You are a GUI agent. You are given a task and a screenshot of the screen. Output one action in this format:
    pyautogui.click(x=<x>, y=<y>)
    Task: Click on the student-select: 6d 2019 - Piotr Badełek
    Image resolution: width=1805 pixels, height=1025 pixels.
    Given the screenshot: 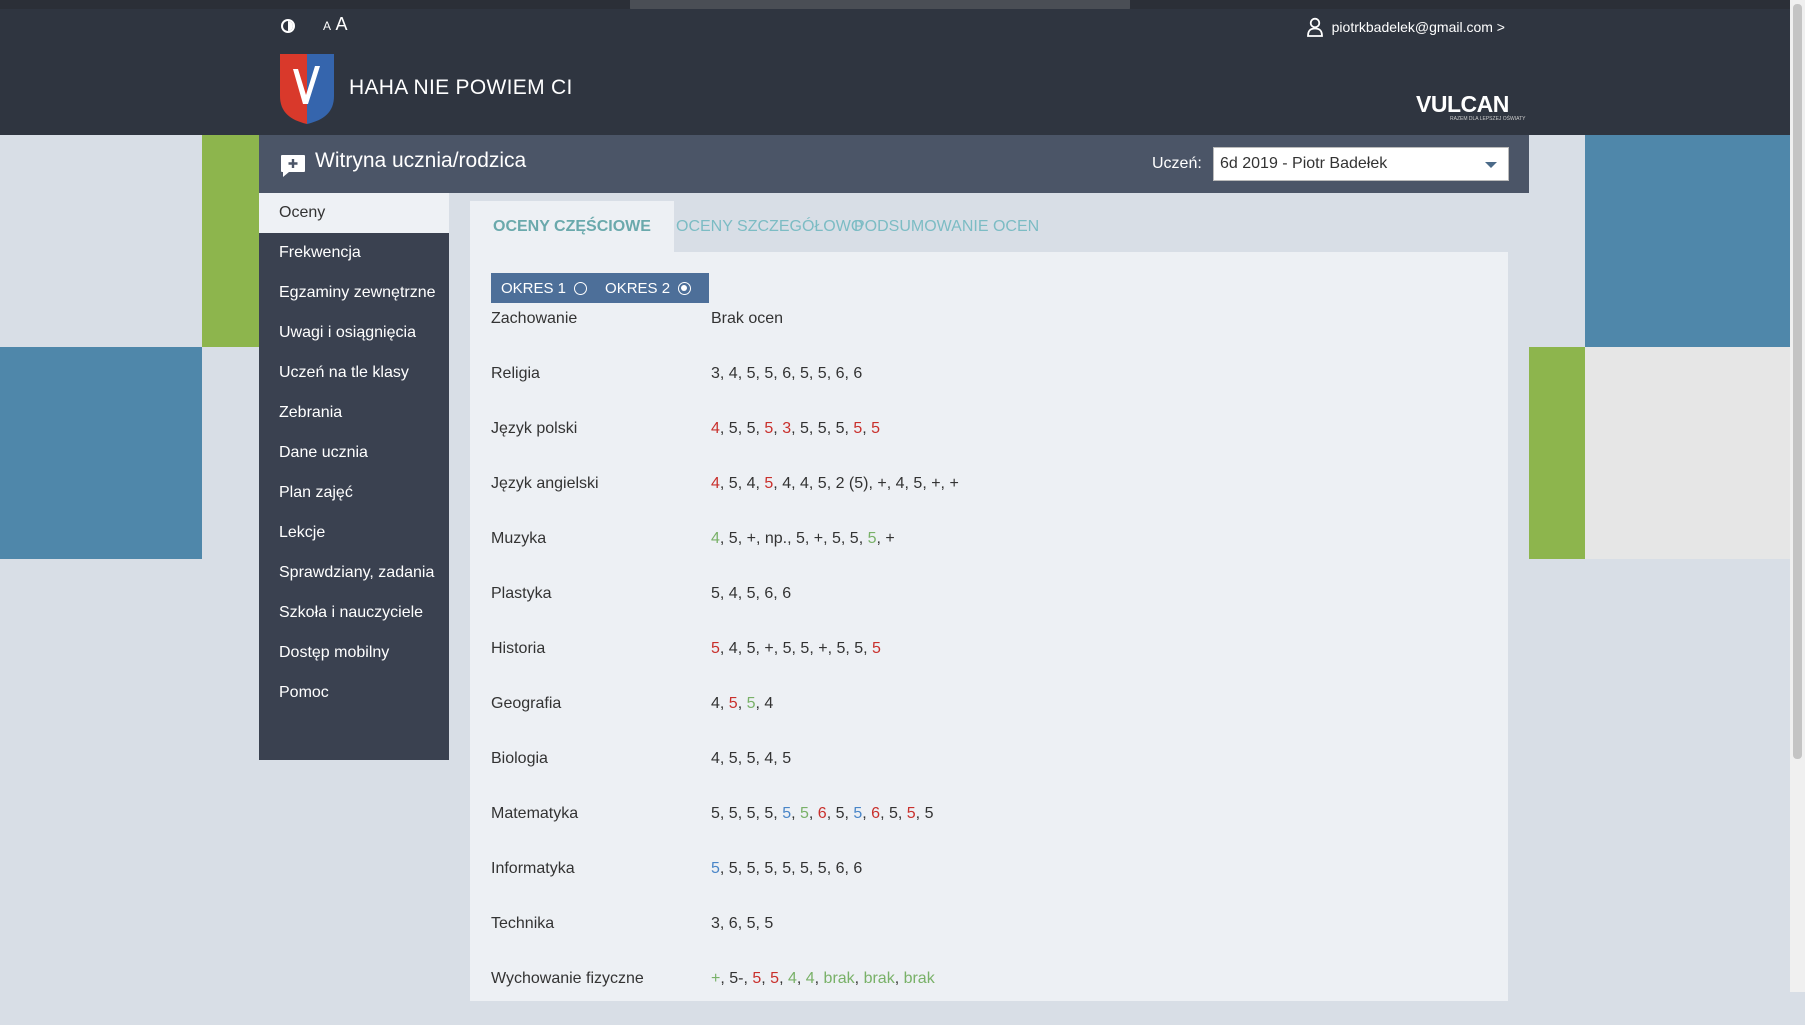 What is the action you would take?
    pyautogui.click(x=1361, y=164)
    